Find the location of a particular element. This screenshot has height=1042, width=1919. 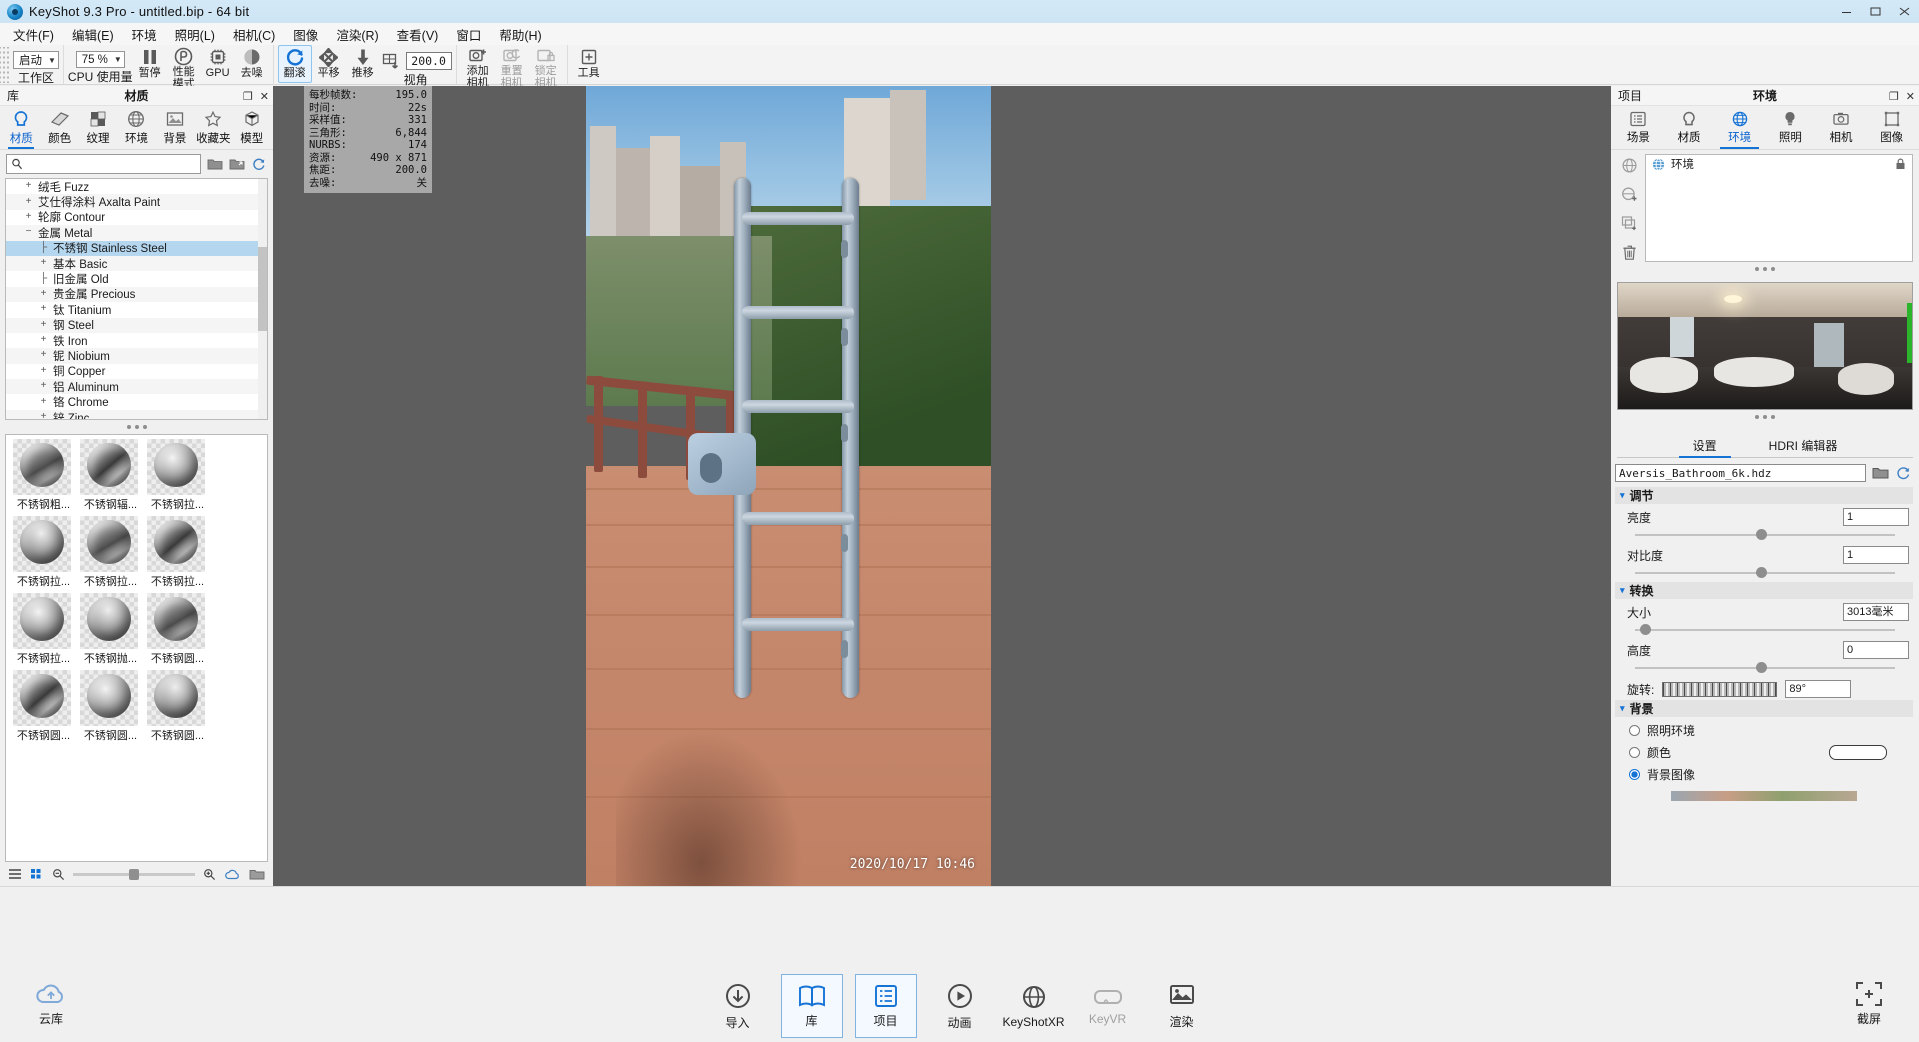

menu-help: 帮助(H) is located at coordinates (520, 34).